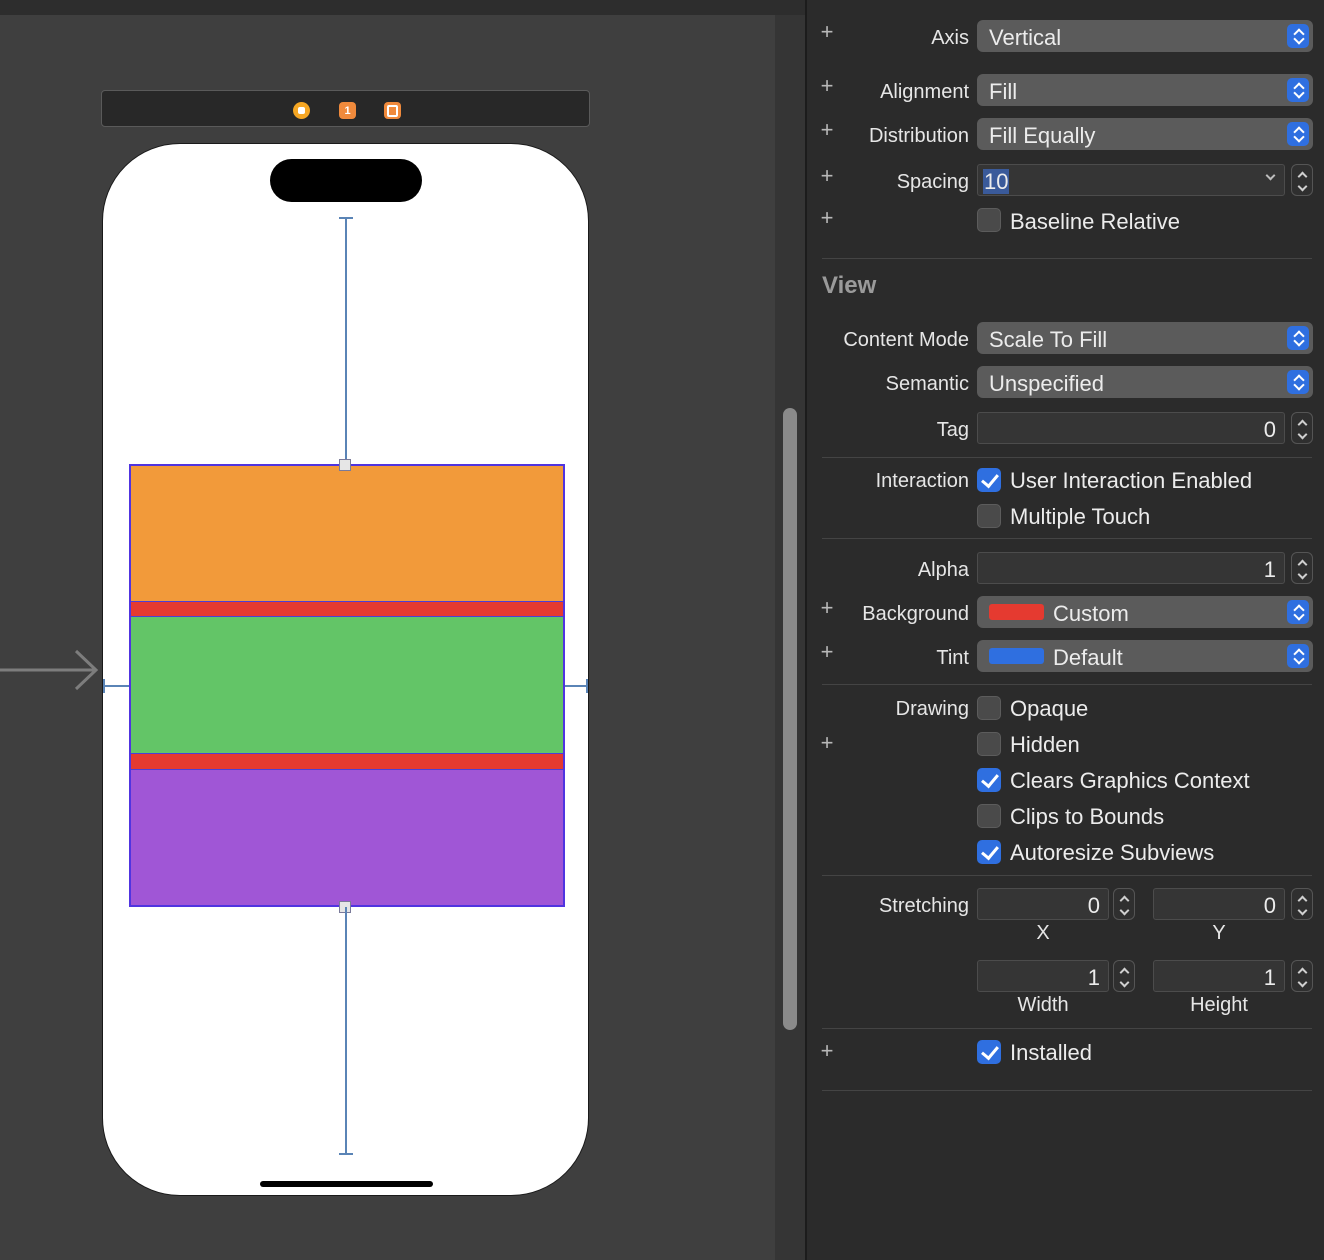 The image size is (1324, 1260). I want to click on interaction-label: Interaction, so click(922, 481).